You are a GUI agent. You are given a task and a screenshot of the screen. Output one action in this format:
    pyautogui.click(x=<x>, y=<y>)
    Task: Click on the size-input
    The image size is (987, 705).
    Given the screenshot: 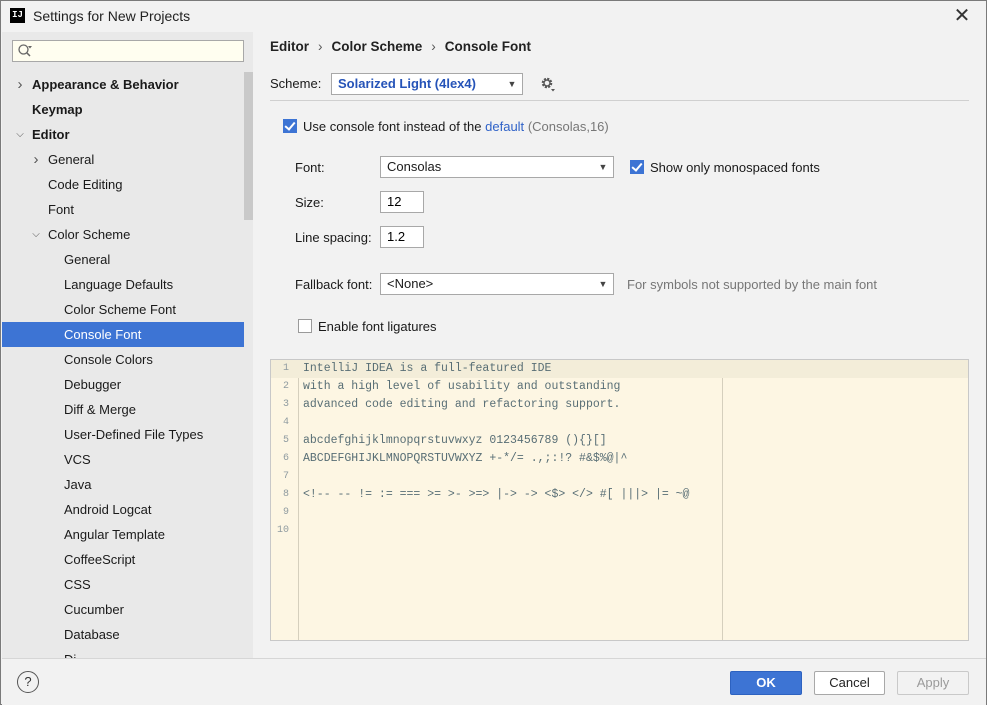 What is the action you would take?
    pyautogui.click(x=404, y=201)
    